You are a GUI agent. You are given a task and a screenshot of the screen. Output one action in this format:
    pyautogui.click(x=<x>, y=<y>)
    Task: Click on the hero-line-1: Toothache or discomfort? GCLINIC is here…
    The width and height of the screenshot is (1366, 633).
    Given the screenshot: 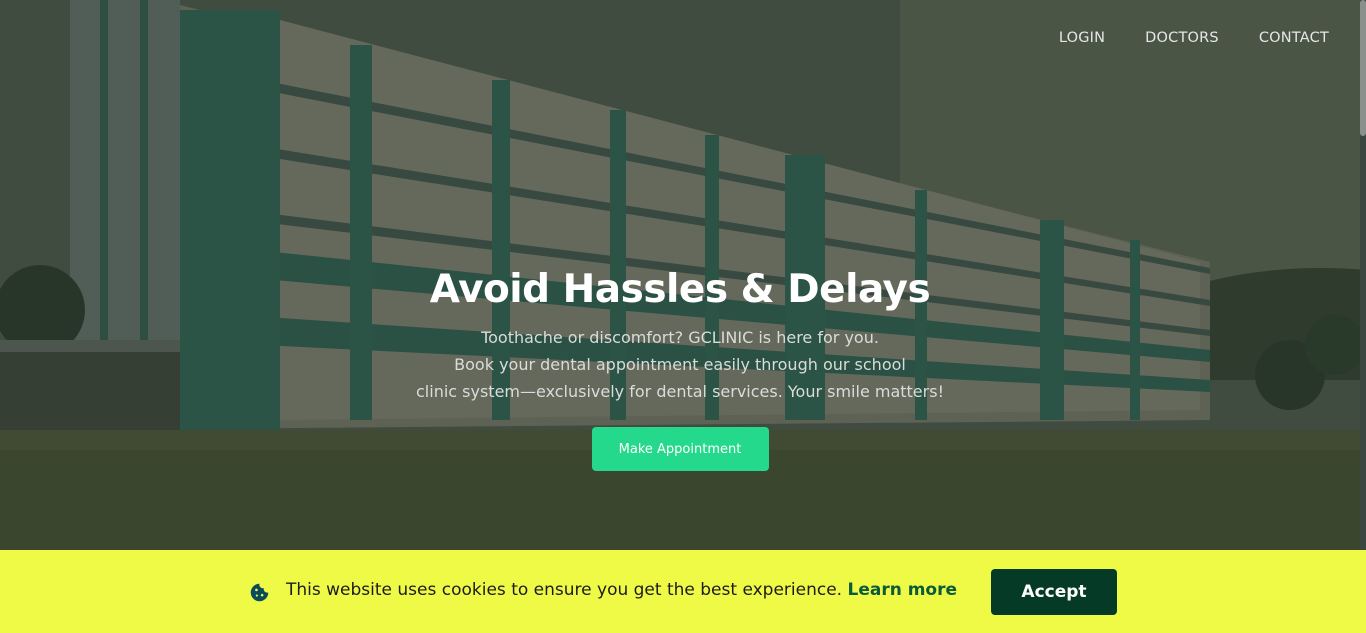 What is the action you would take?
    pyautogui.click(x=680, y=337)
    